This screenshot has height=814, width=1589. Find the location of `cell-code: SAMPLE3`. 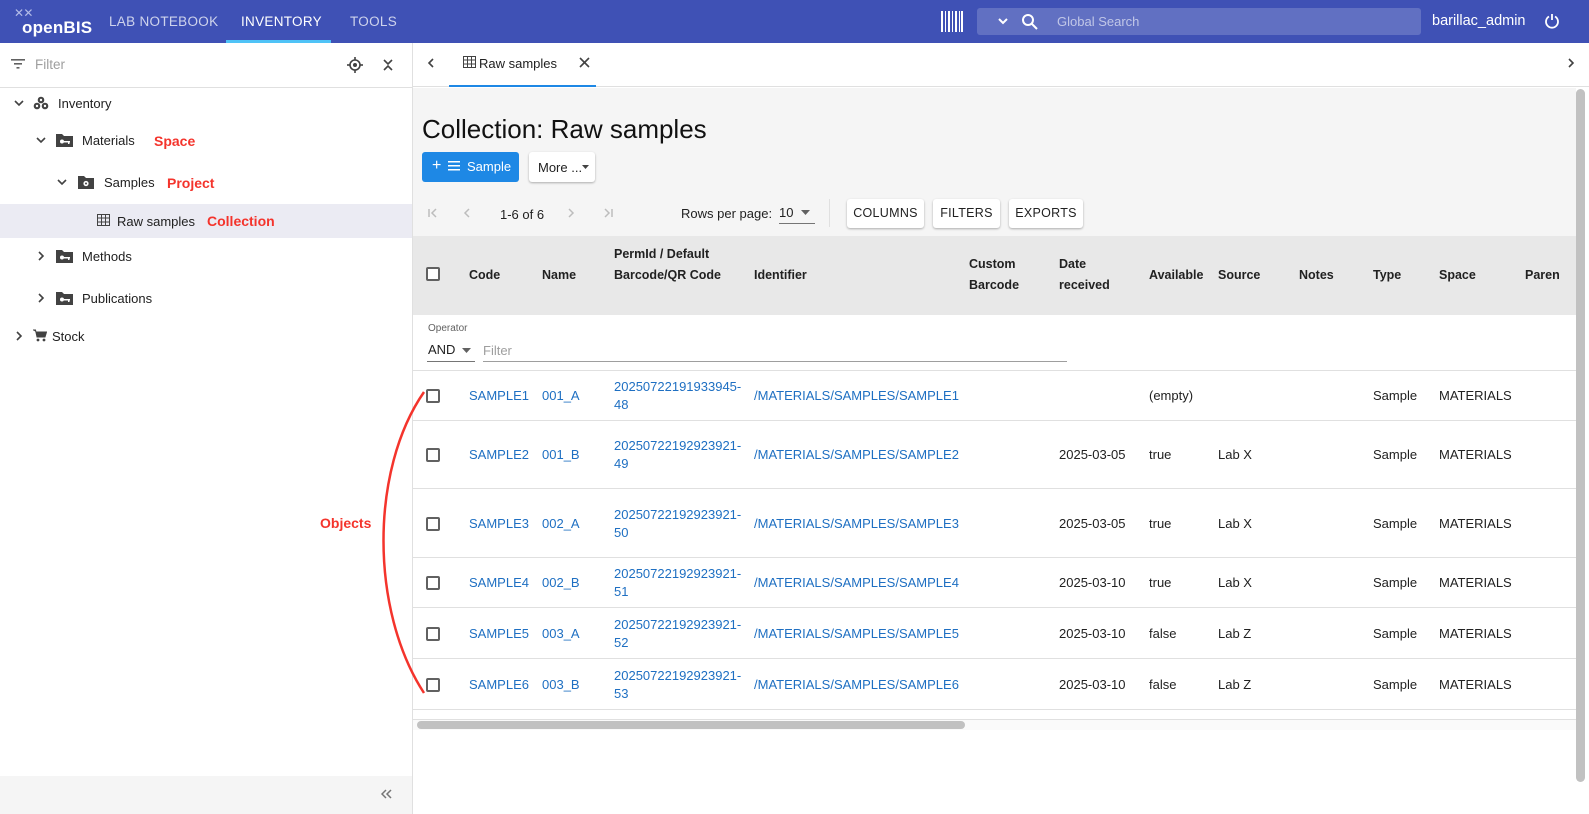

cell-code: SAMPLE3 is located at coordinates (499, 523).